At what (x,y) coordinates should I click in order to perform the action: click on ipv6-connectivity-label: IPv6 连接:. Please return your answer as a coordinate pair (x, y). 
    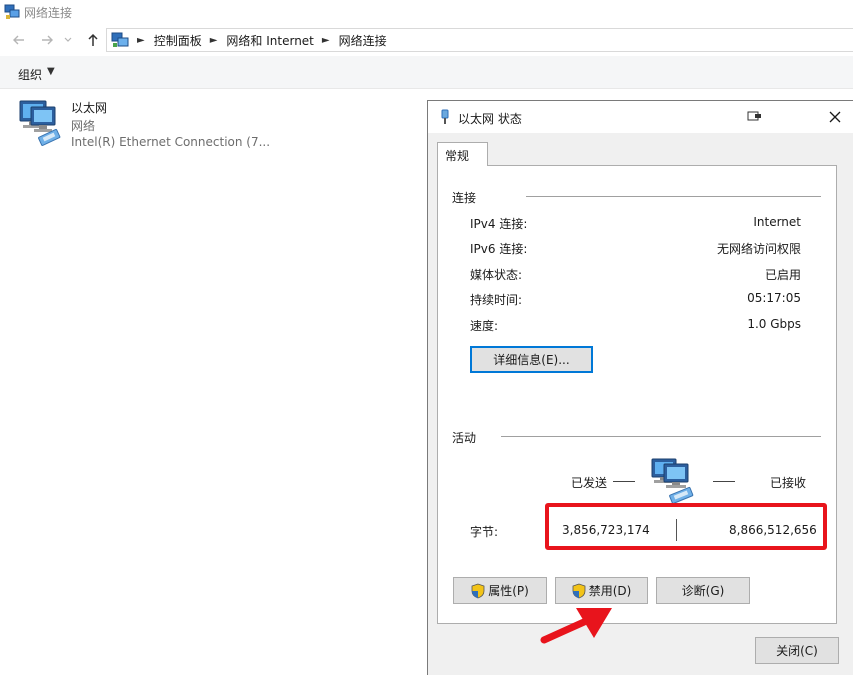
    Looking at the image, I should click on (499, 249).